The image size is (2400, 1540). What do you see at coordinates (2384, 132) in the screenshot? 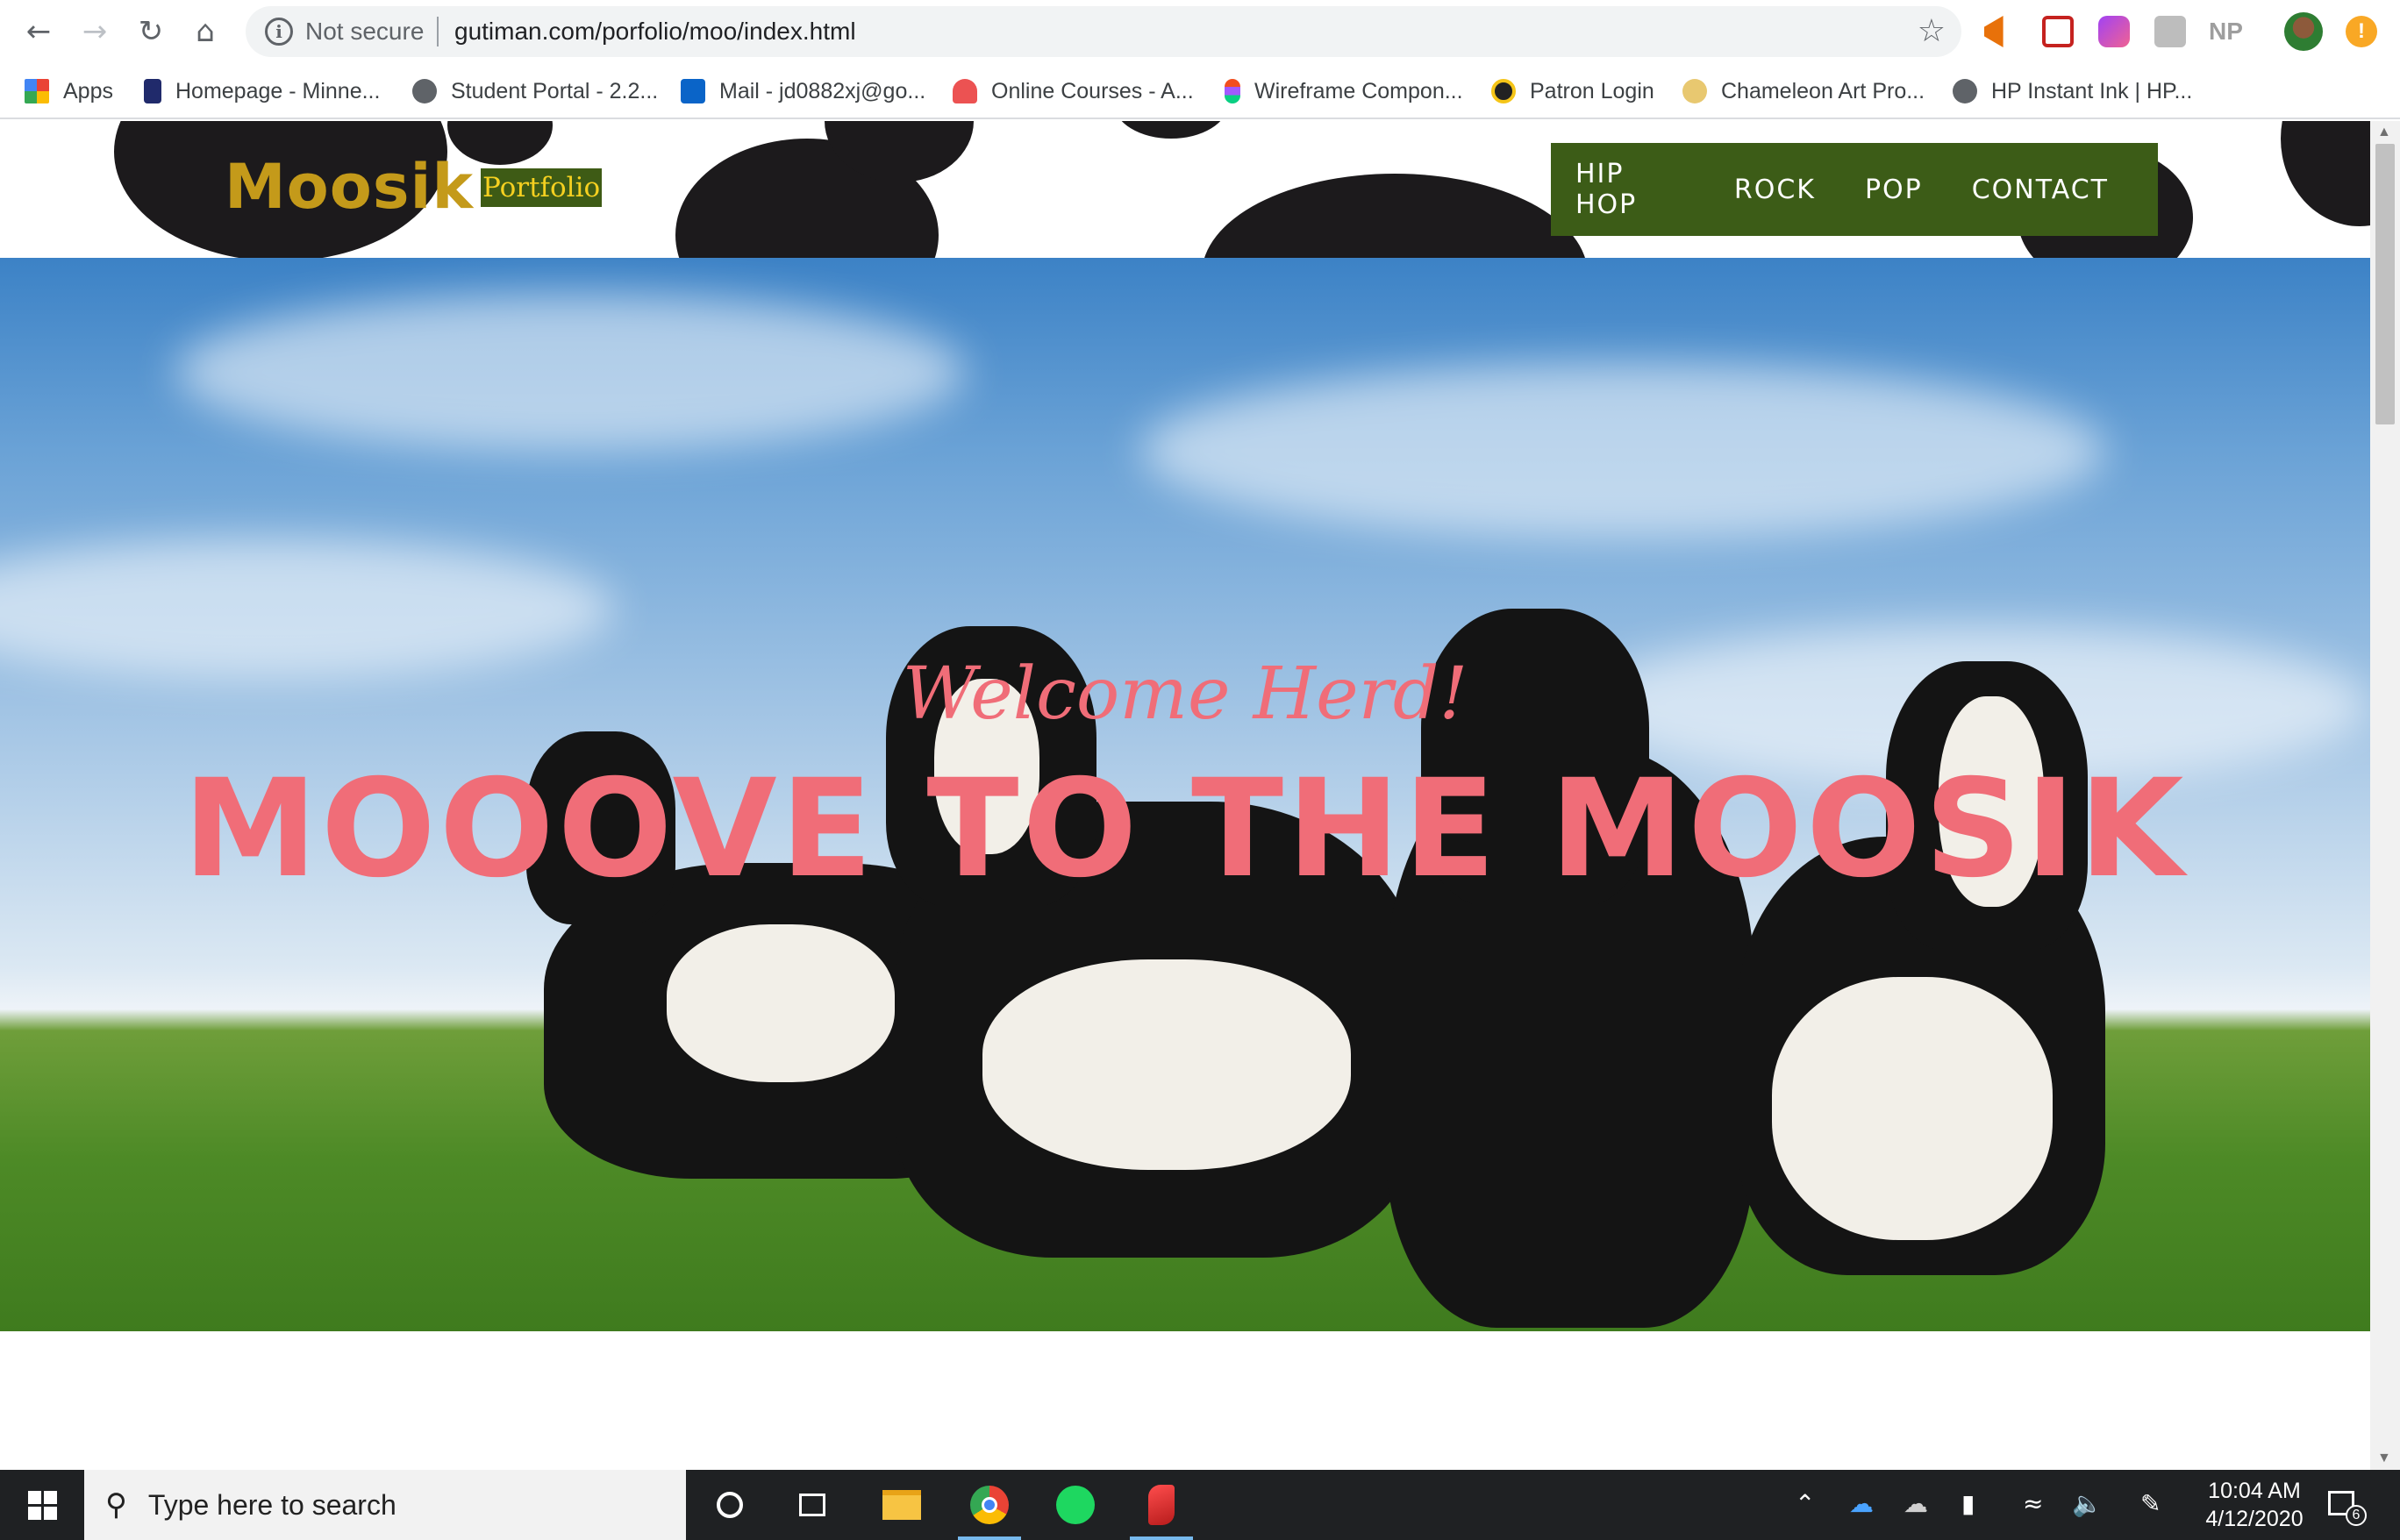
I see `scroll-up-arrow-icon: ▲` at bounding box center [2384, 132].